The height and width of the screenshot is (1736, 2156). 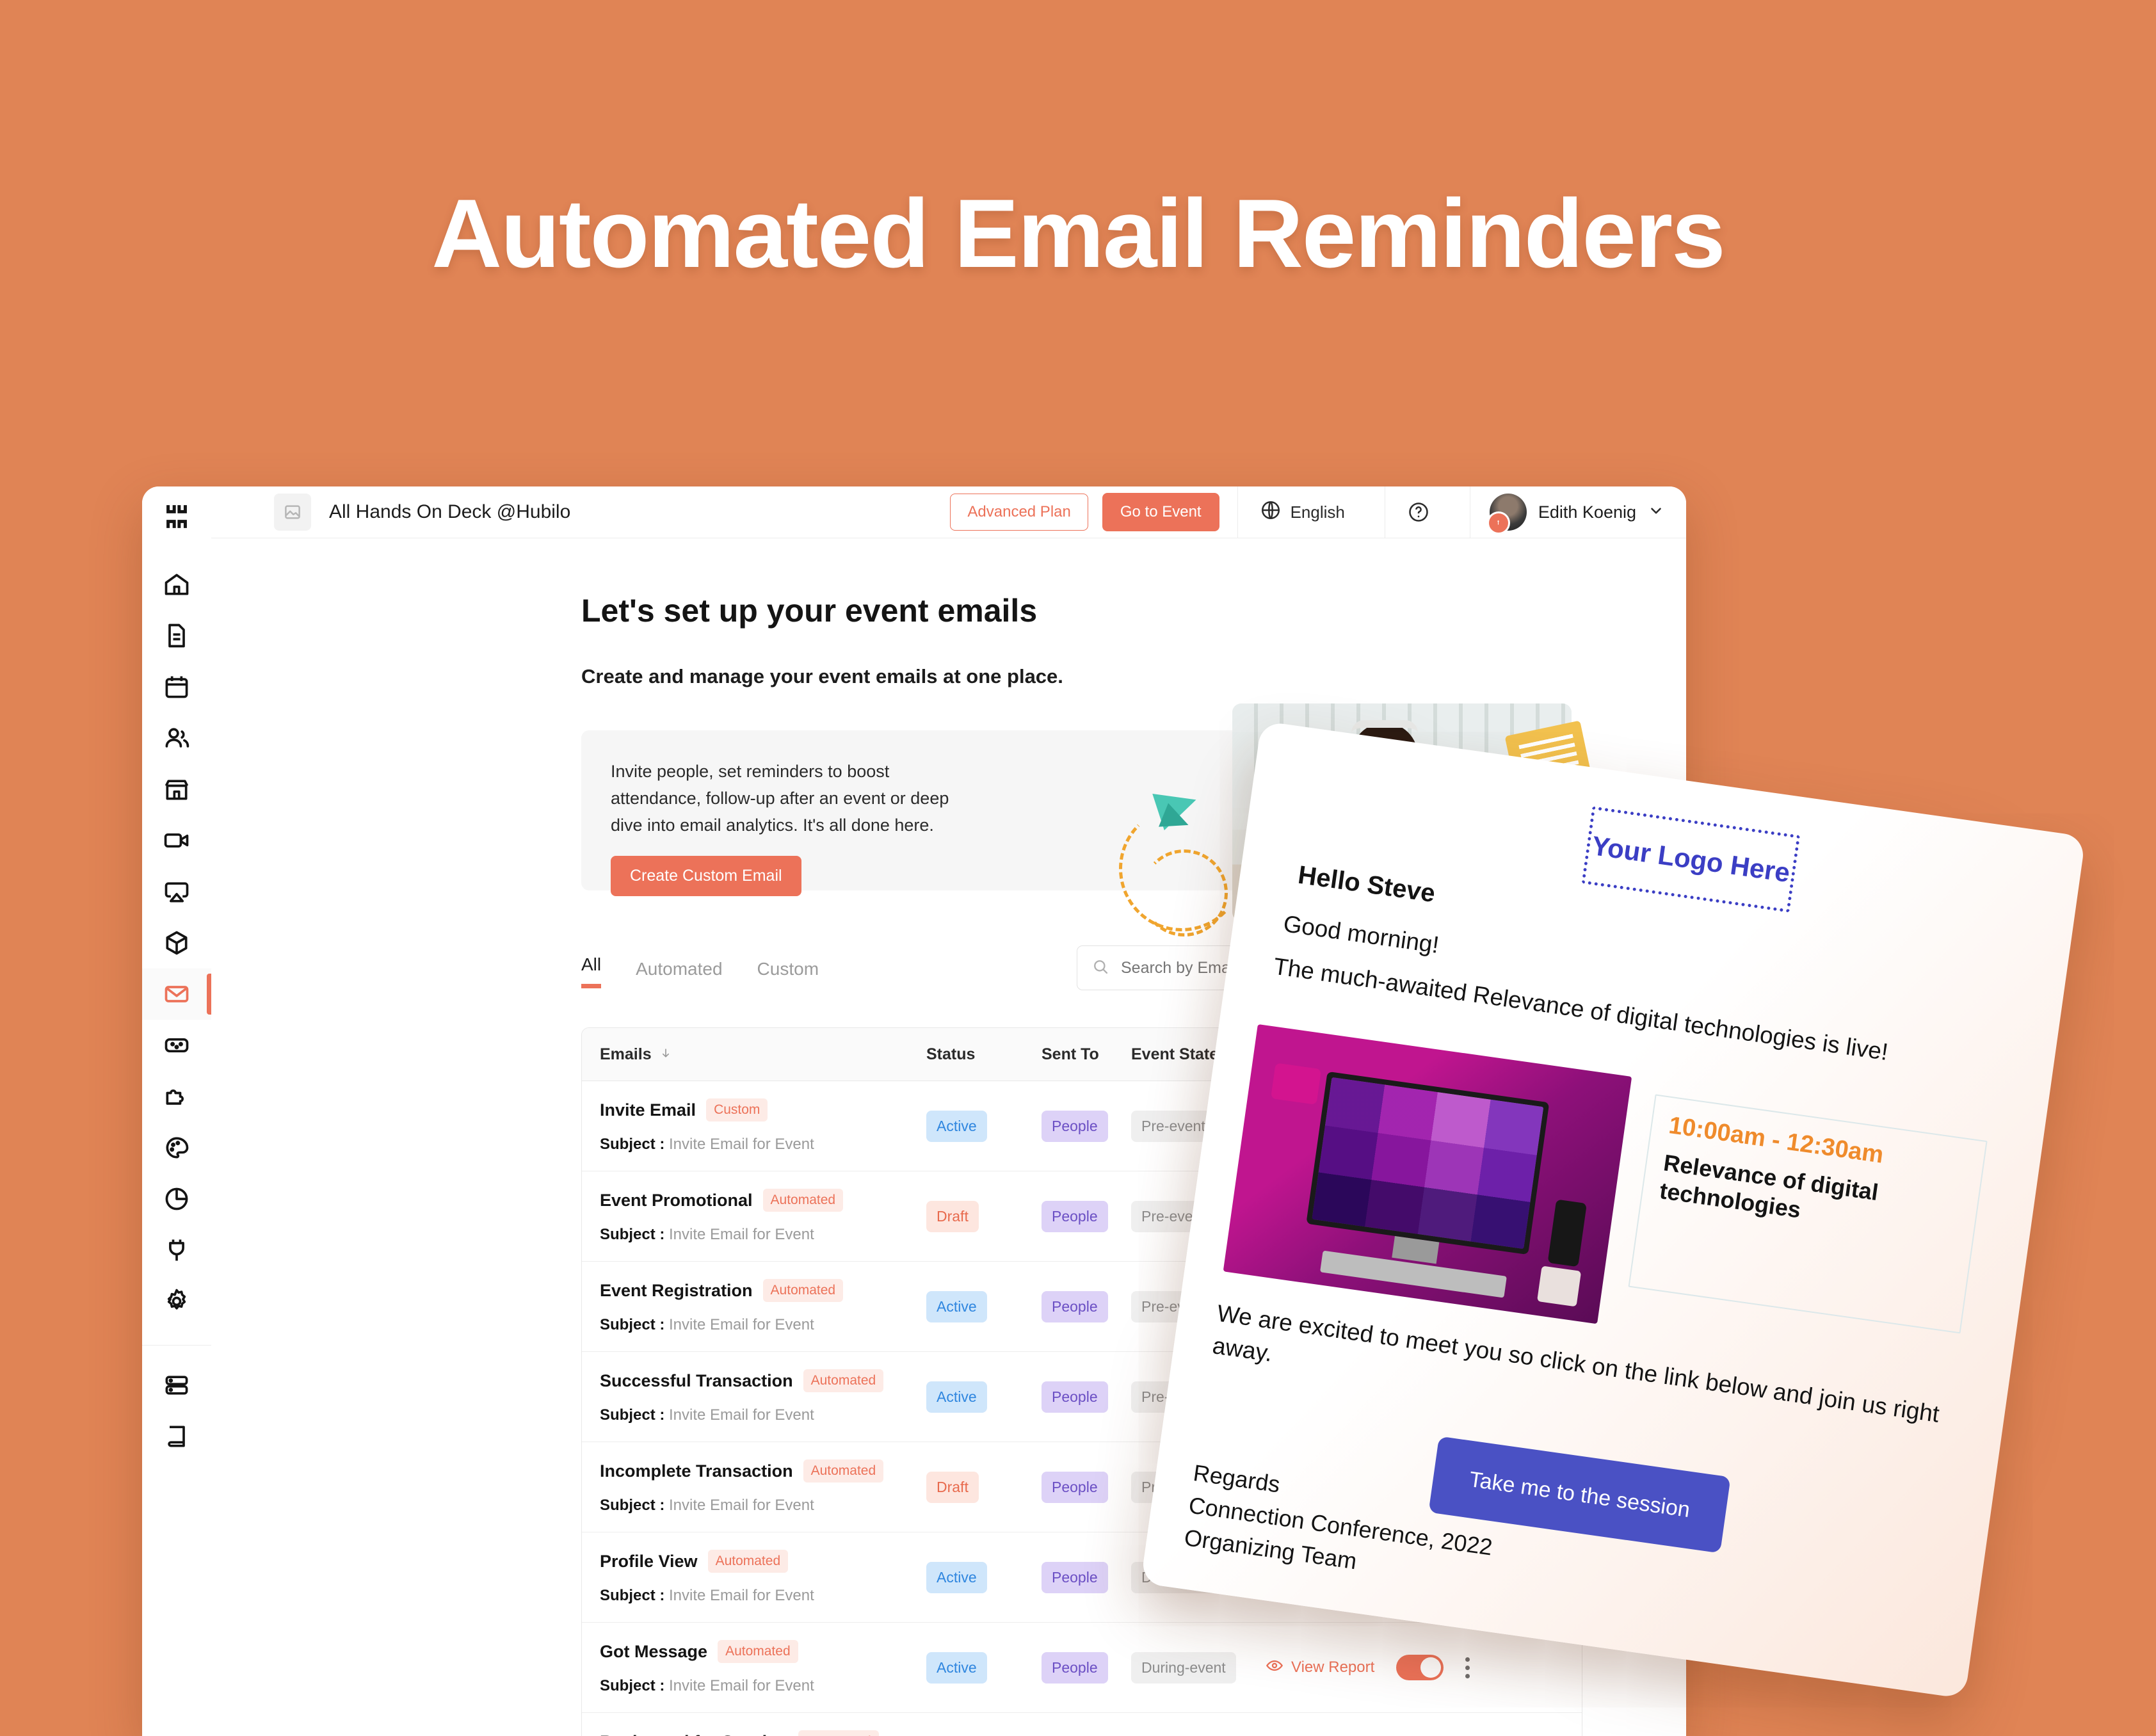 What do you see at coordinates (1420, 1667) in the screenshot?
I see `row-toggle` at bounding box center [1420, 1667].